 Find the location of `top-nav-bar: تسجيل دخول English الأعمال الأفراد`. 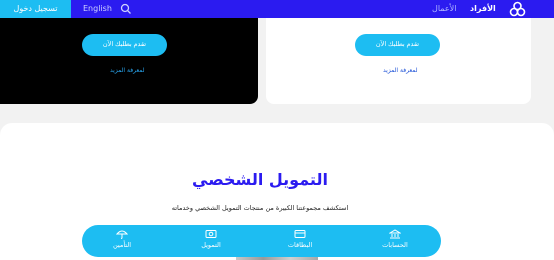

top-nav-bar: تسجيل دخول English الأعمال الأفراد is located at coordinates (277, 9).